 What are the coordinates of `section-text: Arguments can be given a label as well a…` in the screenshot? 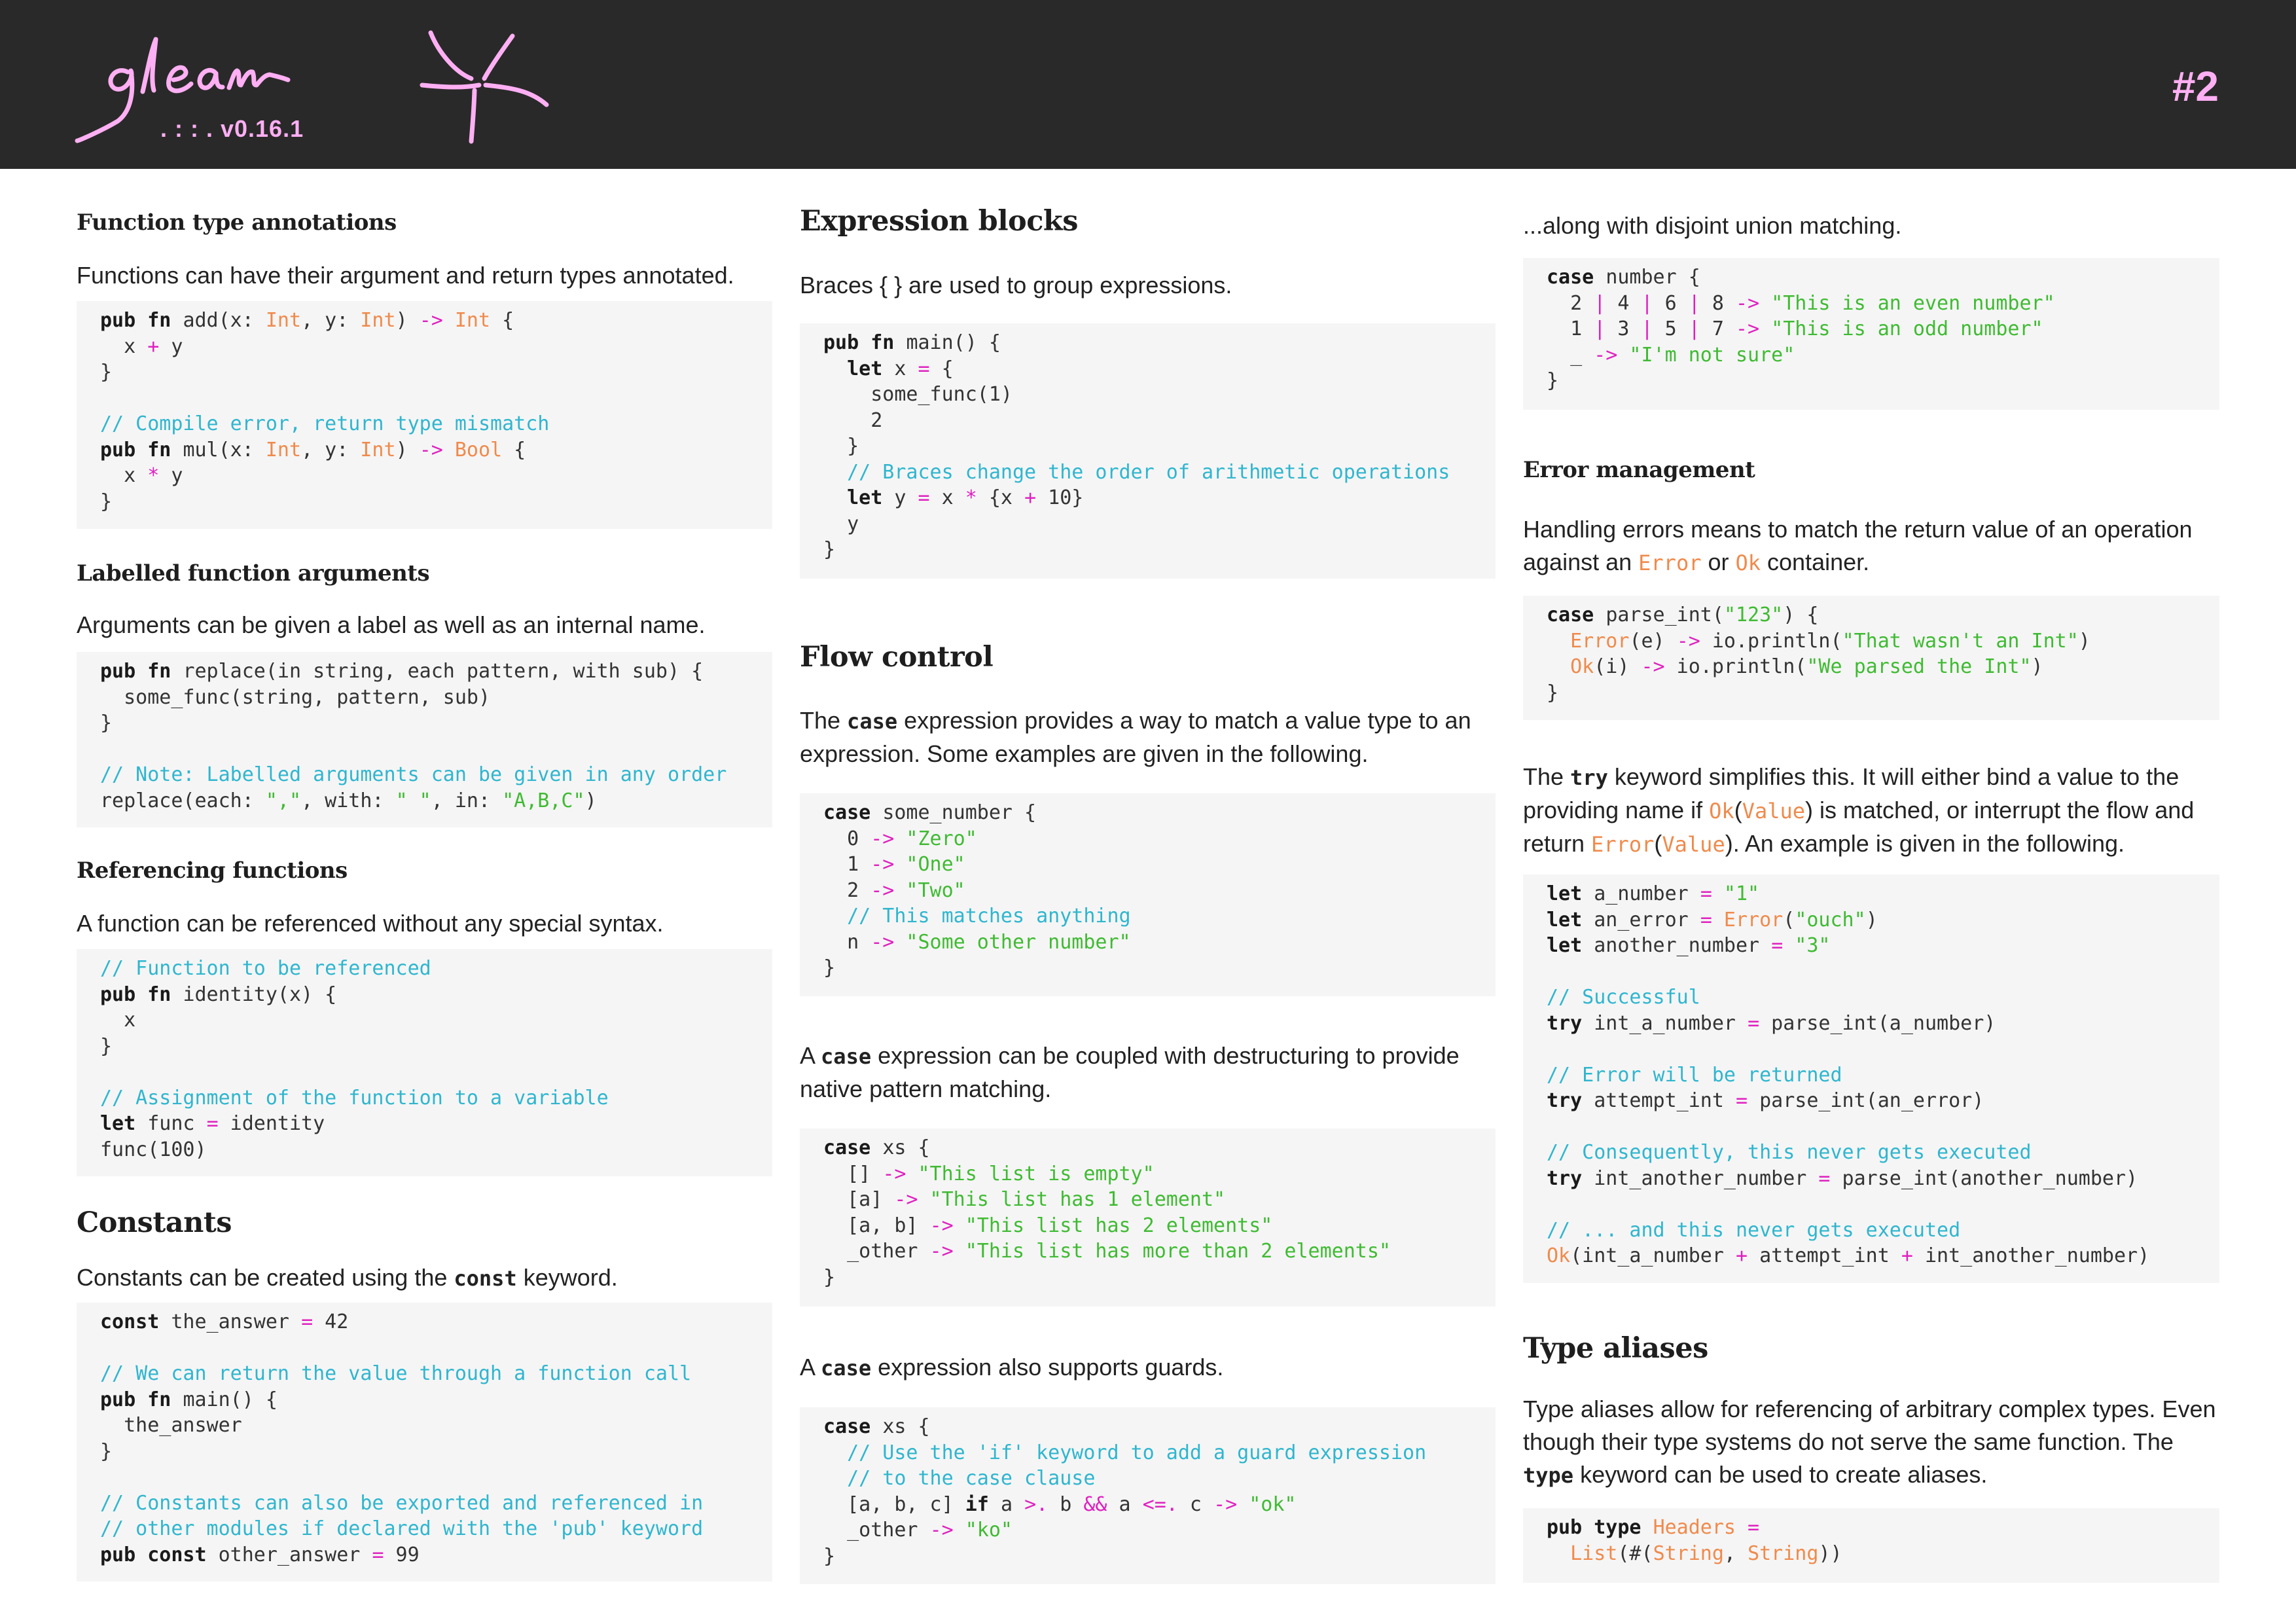 It's located at (391, 624).